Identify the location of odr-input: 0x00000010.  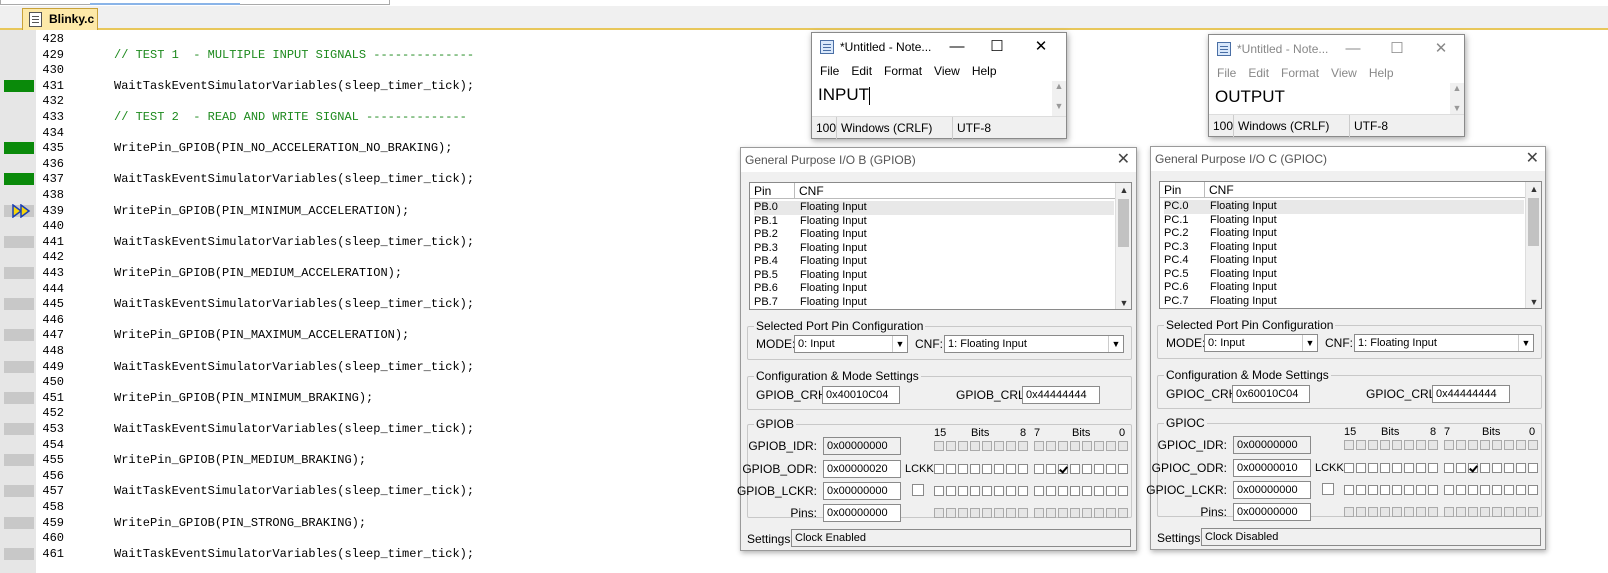
(1272, 468).